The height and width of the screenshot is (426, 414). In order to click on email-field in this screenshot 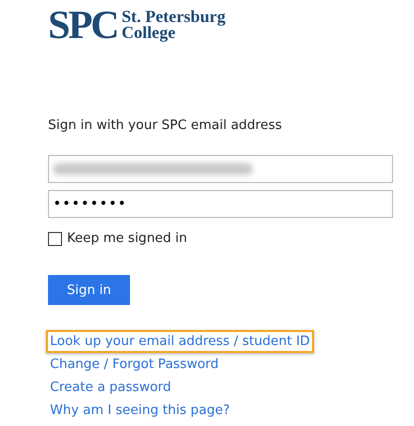, I will do `click(220, 169)`.